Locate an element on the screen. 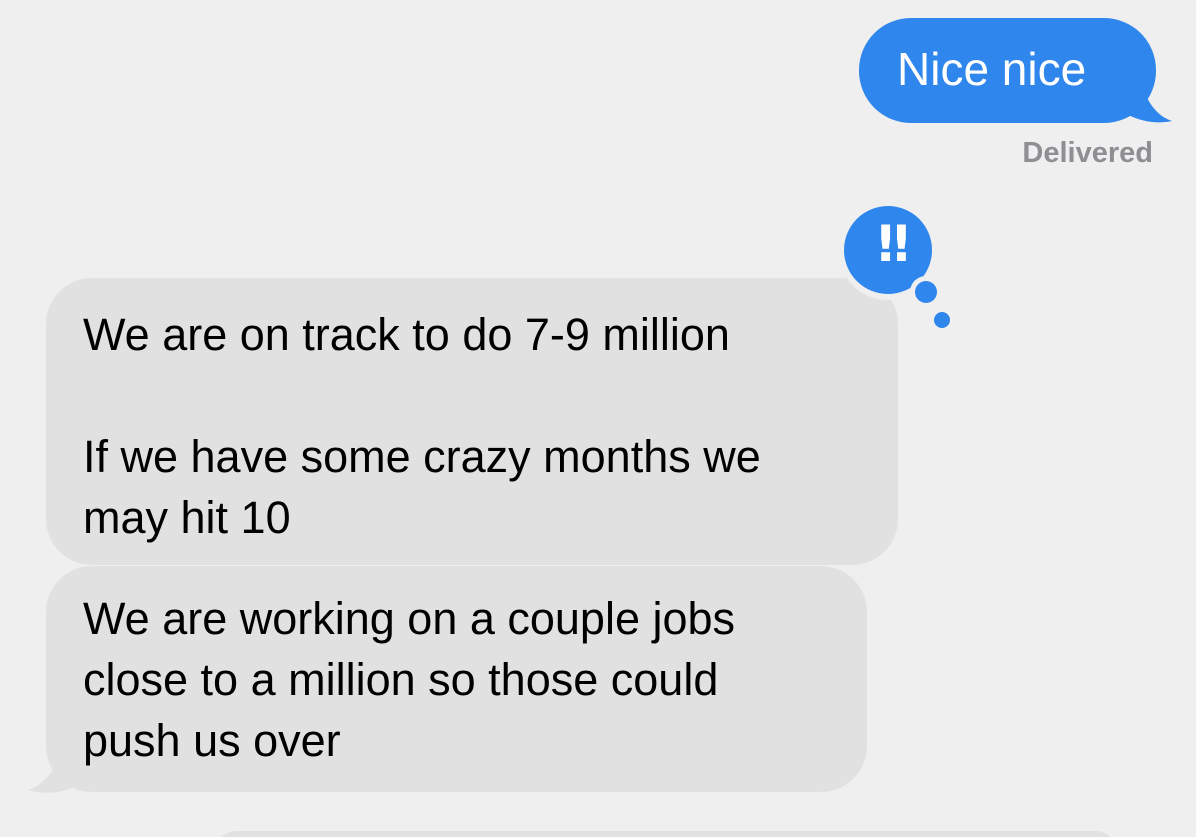  sent-message-bubble: Nice nice is located at coordinates (1007, 70).